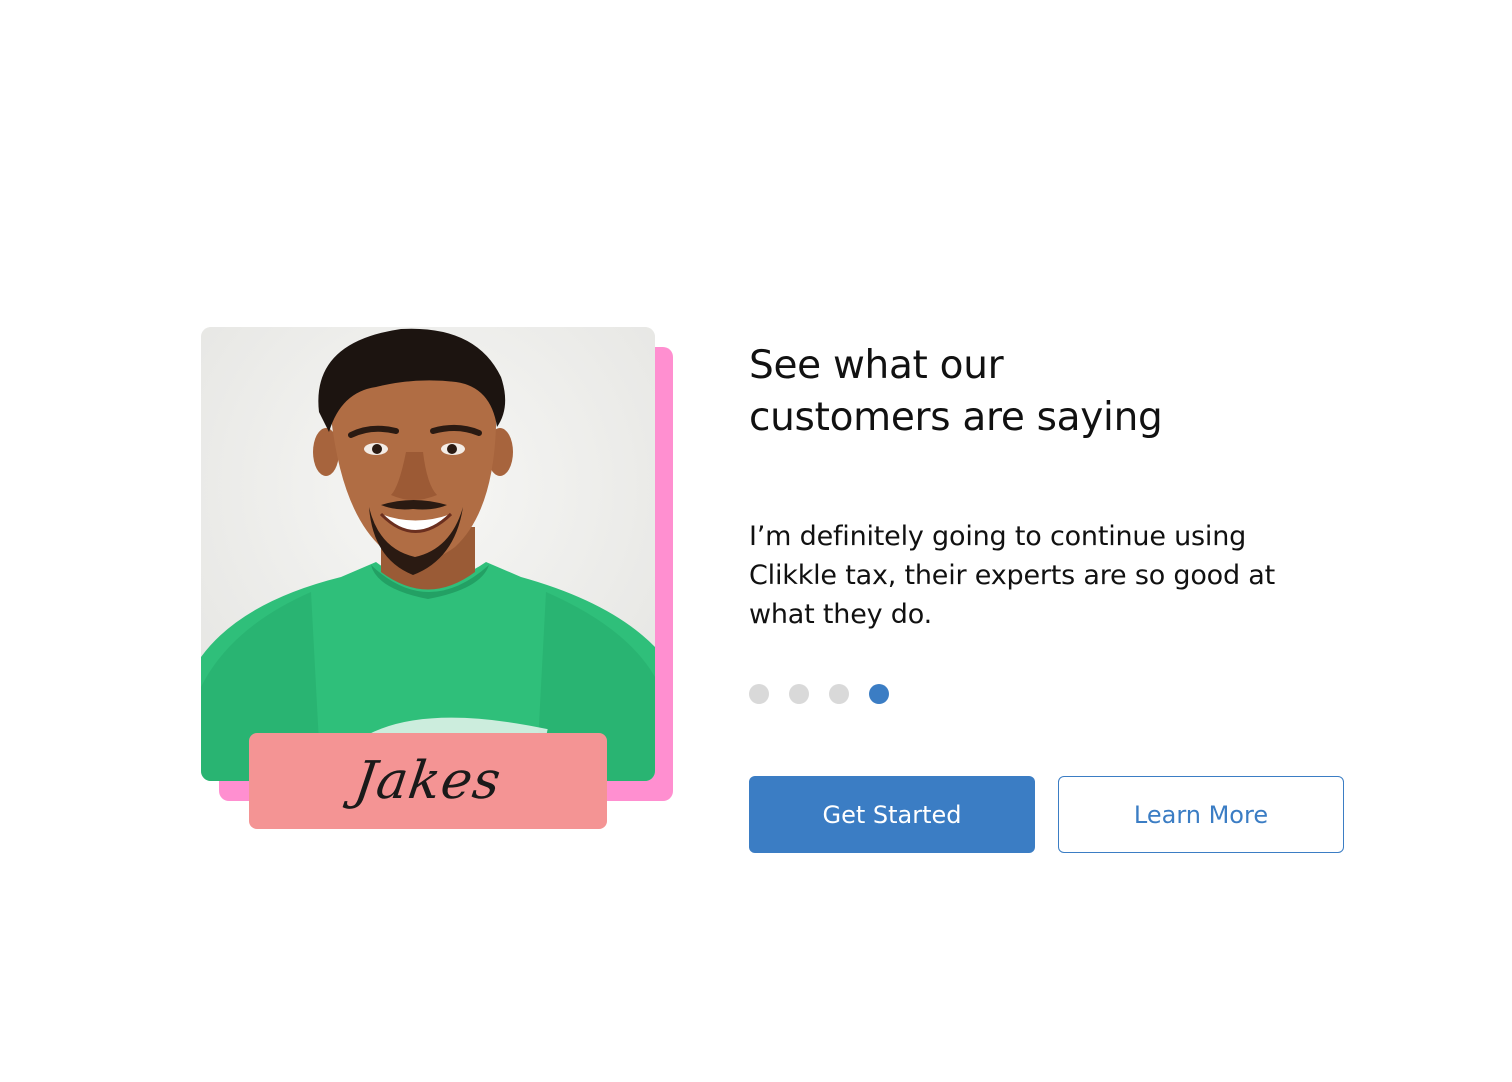 The image size is (1512, 1082). I want to click on section-heading: See what our customers are saying, so click(1029, 392).